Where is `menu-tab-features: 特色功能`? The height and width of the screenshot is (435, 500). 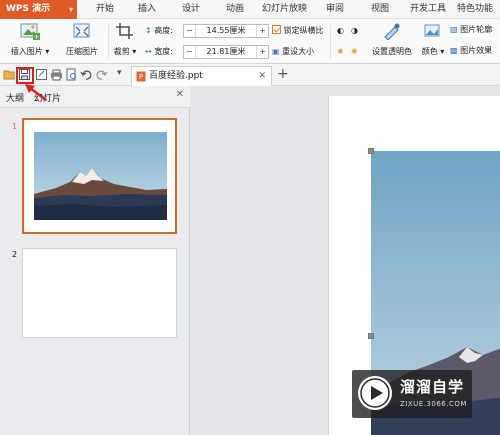 menu-tab-features: 特色功能 is located at coordinates (475, 9).